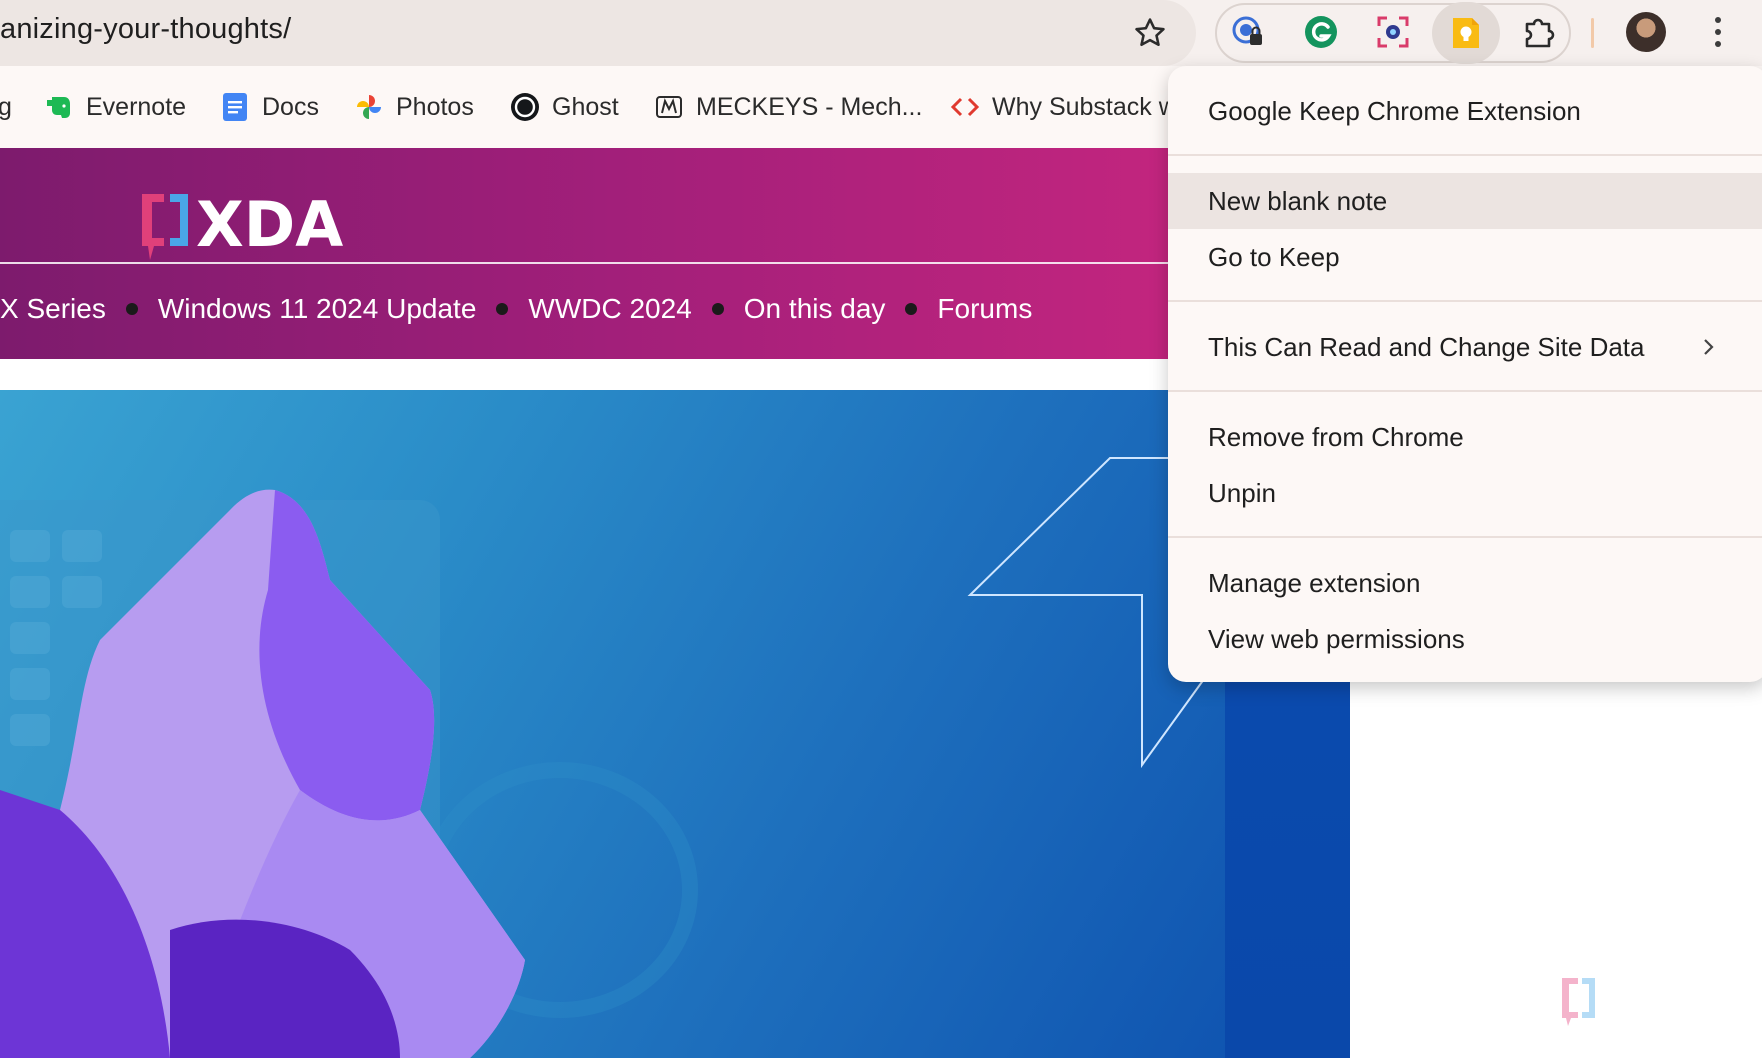  What do you see at coordinates (1150, 33) in the screenshot?
I see `bookmark-star-icon` at bounding box center [1150, 33].